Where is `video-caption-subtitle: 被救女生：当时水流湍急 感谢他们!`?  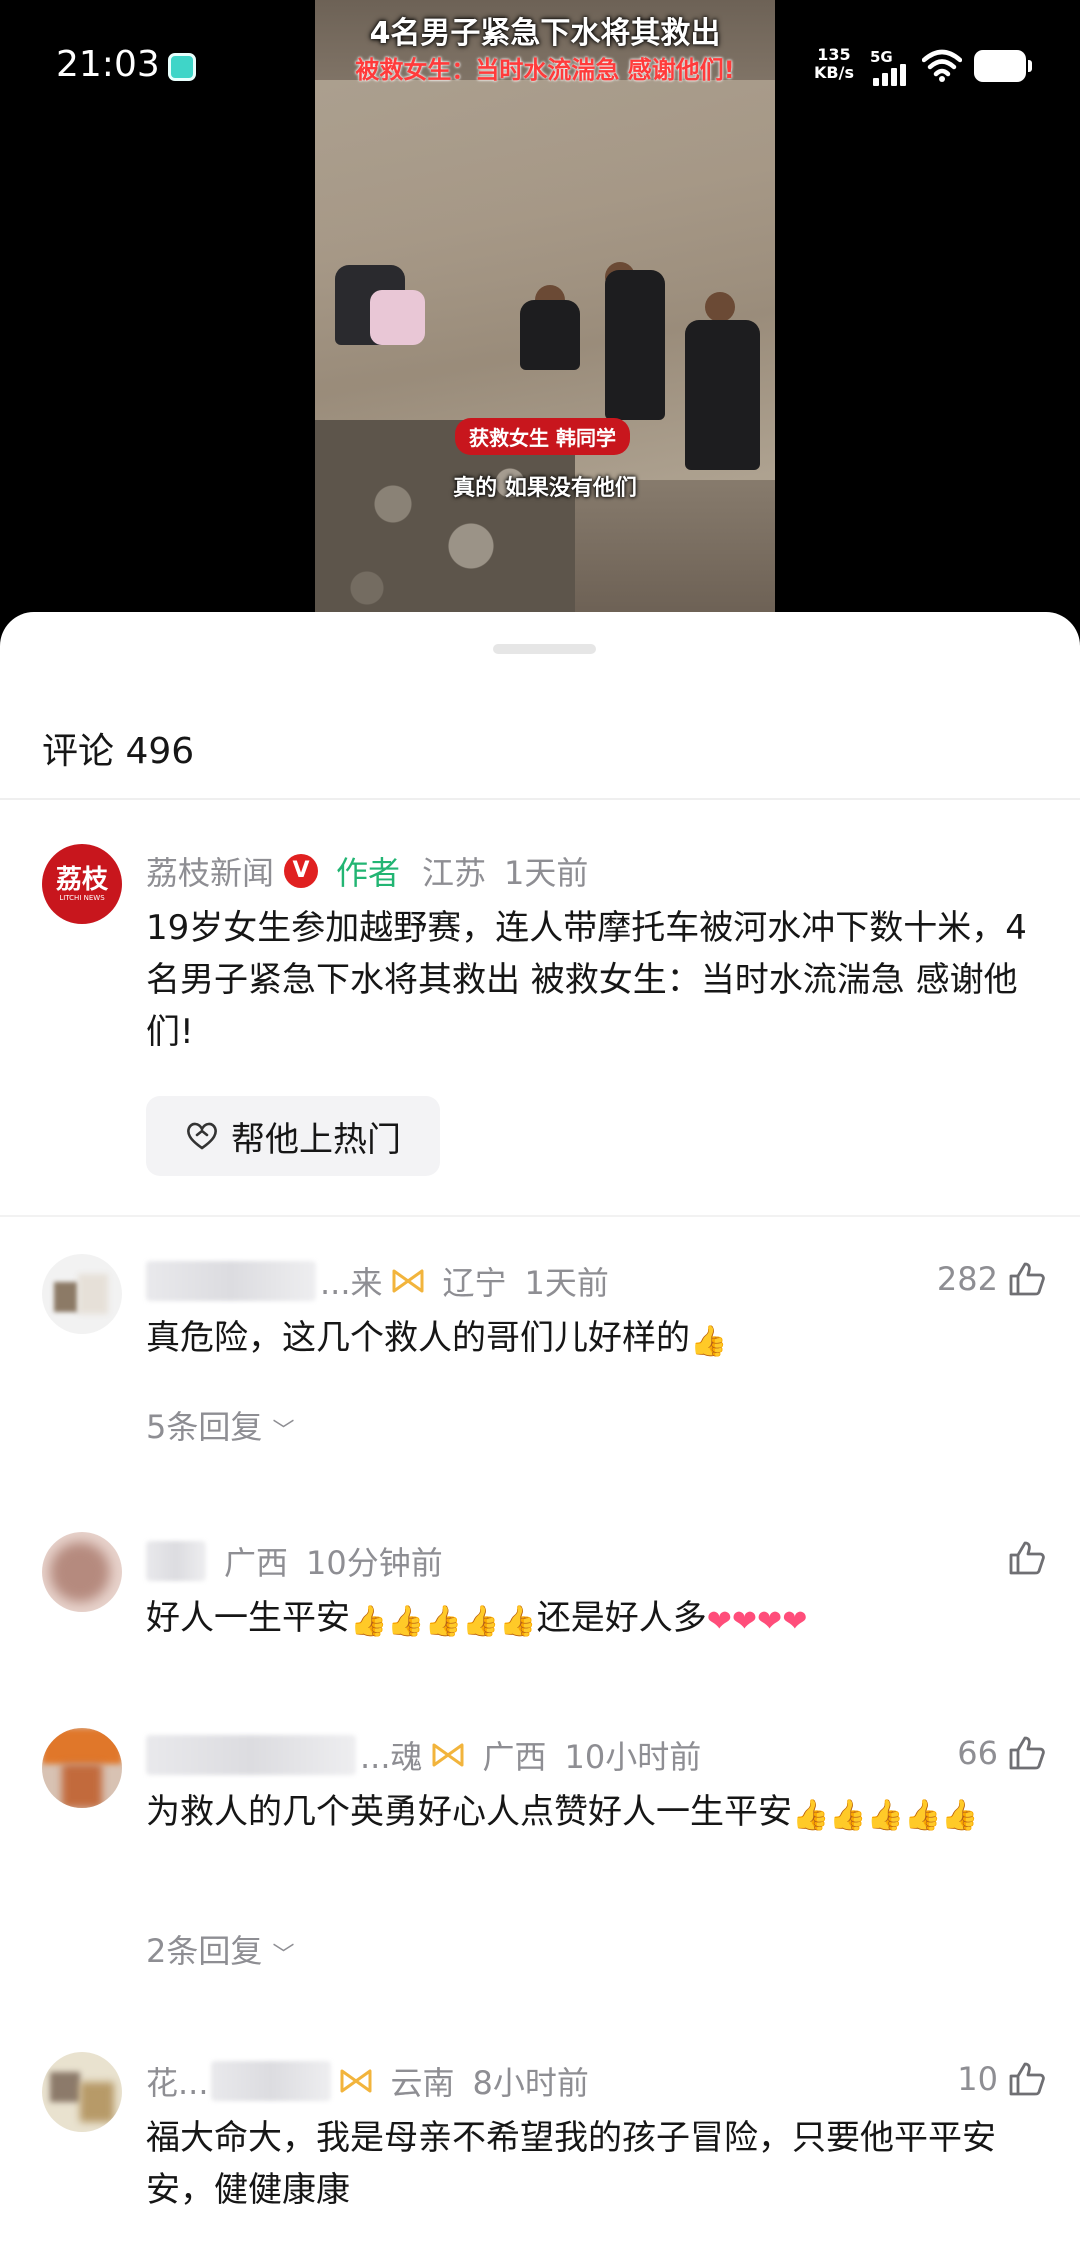 video-caption-subtitle: 被救女生：当时水流湍急 感谢他们! is located at coordinates (545, 70).